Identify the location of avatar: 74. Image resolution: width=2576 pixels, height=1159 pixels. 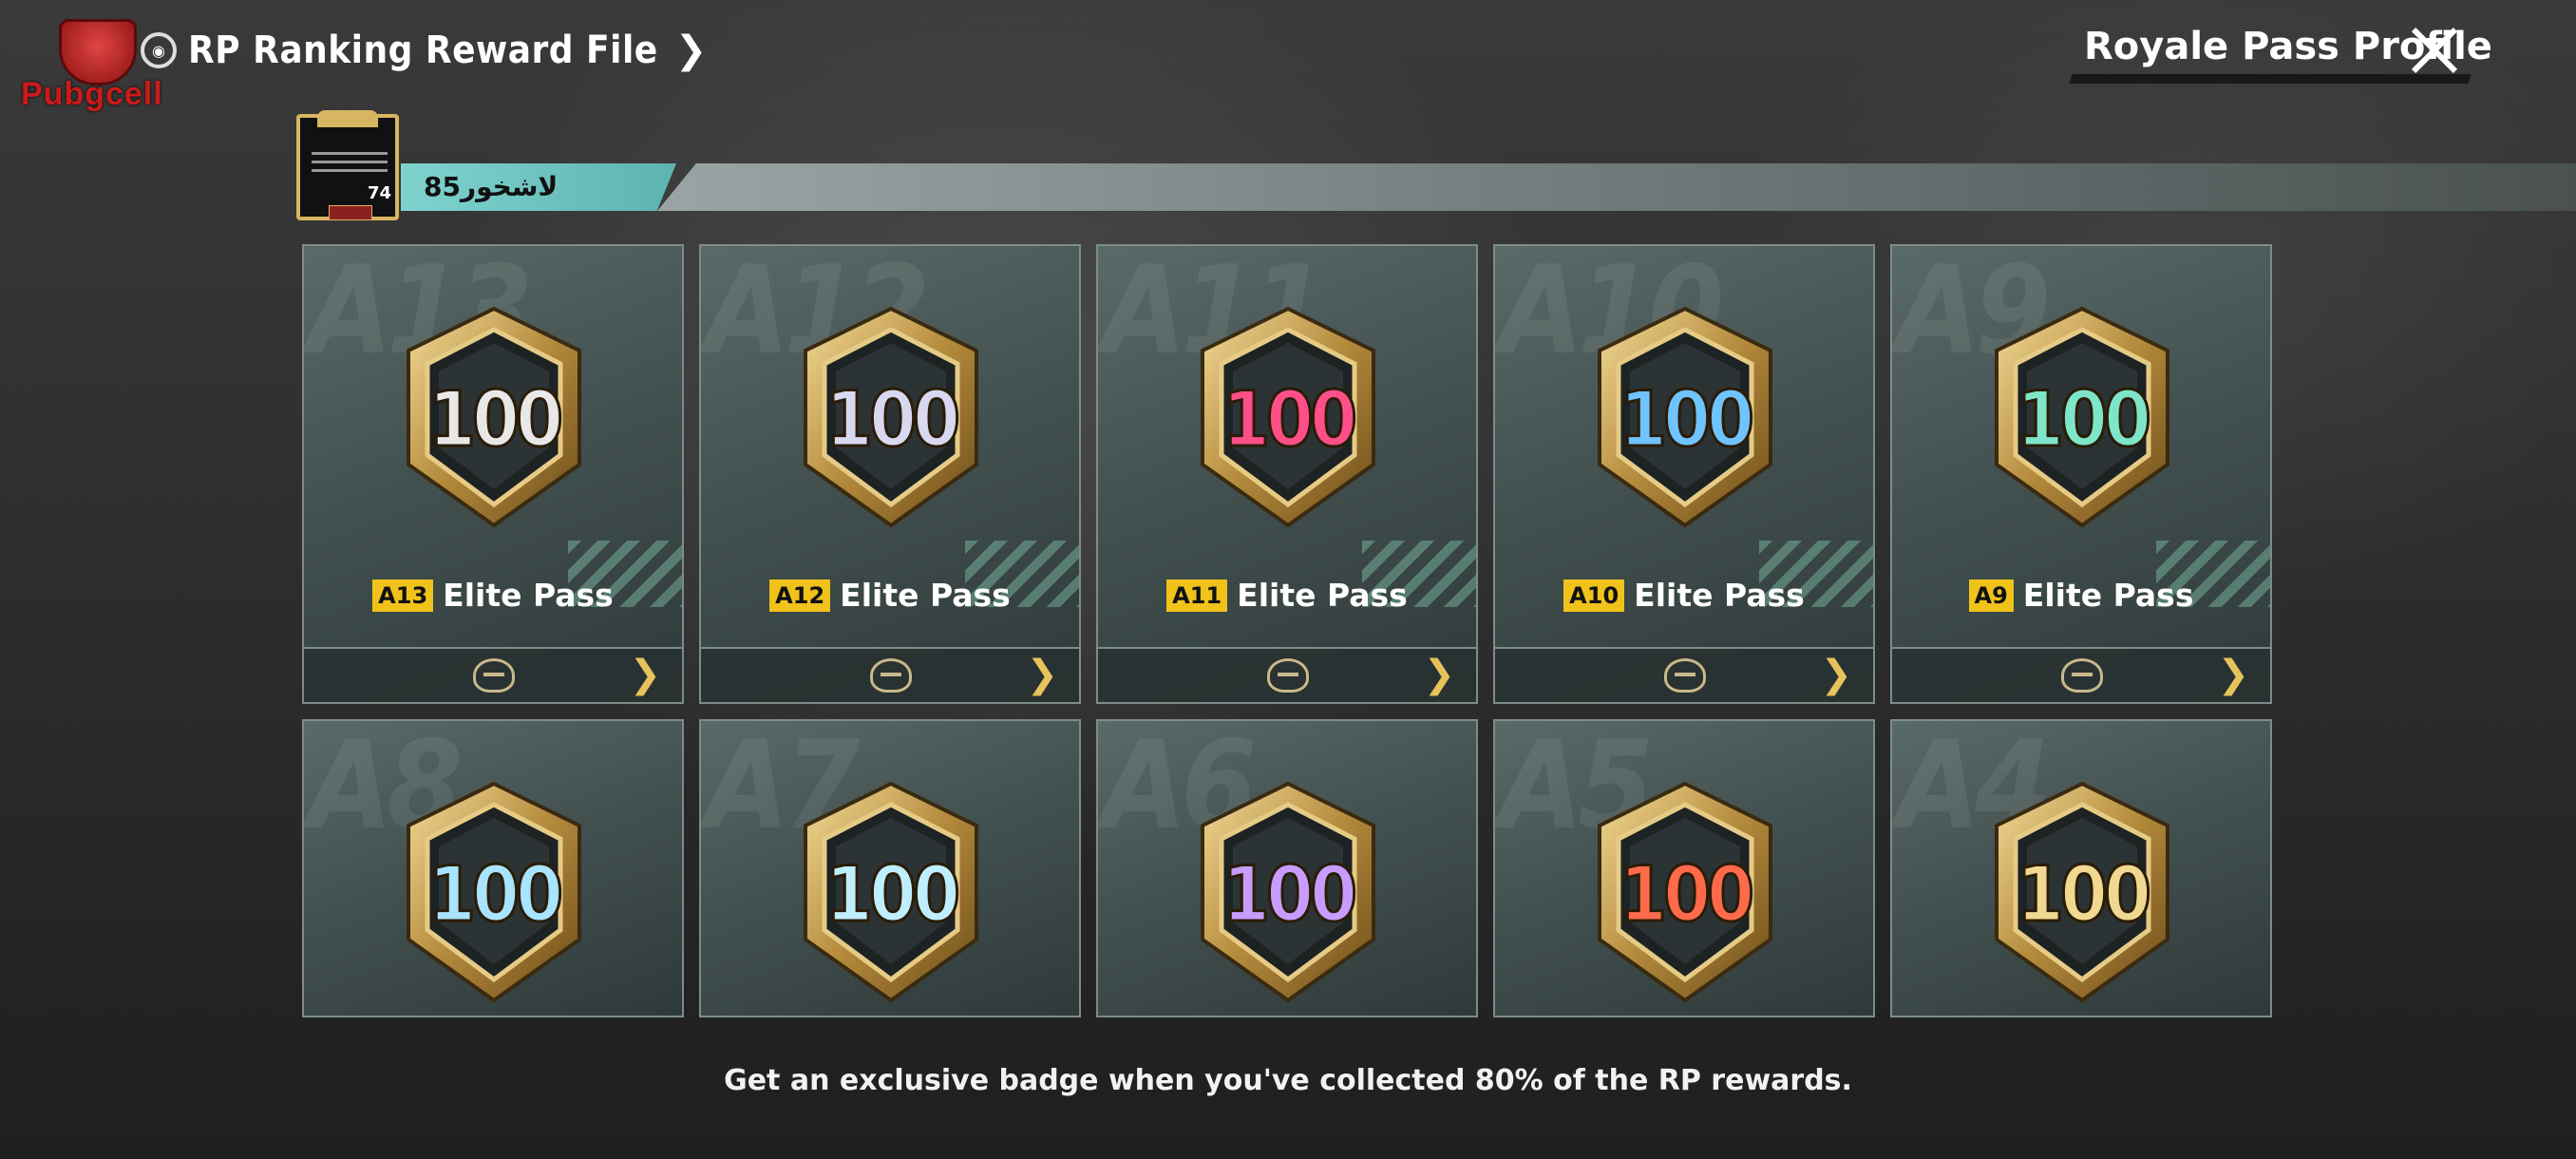
(347, 165).